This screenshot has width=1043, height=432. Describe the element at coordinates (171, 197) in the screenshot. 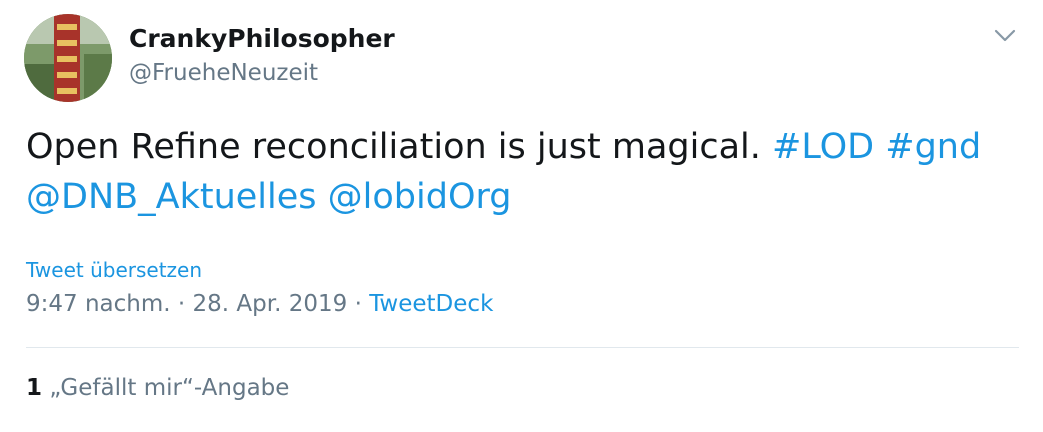

I see `mention-dnb-aktuelles: @DNB_Aktuelles` at that location.